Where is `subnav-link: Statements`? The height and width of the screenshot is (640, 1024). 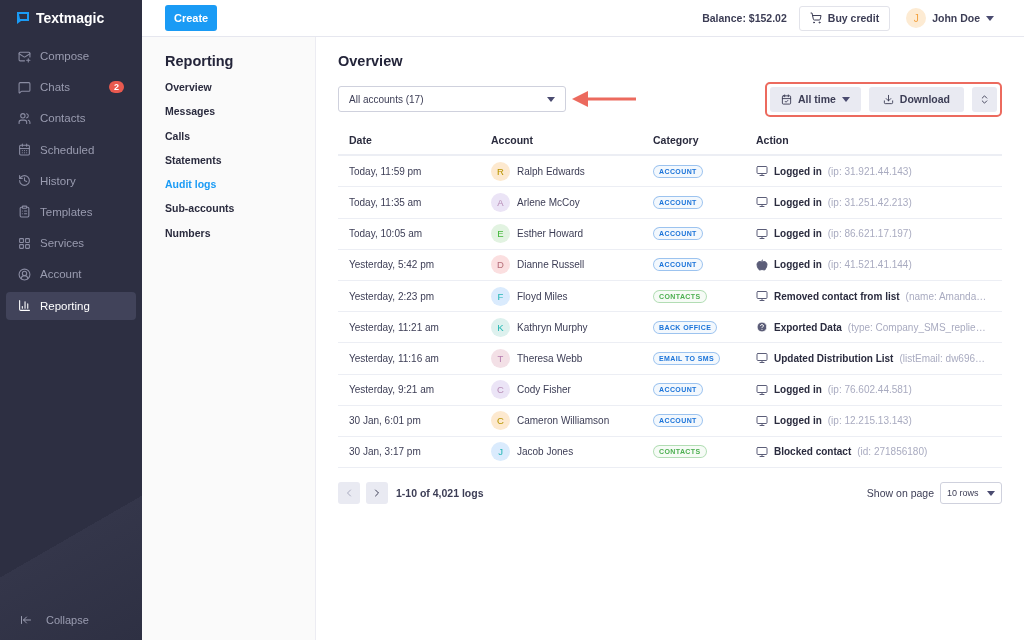 subnav-link: Statements is located at coordinates (228, 166).